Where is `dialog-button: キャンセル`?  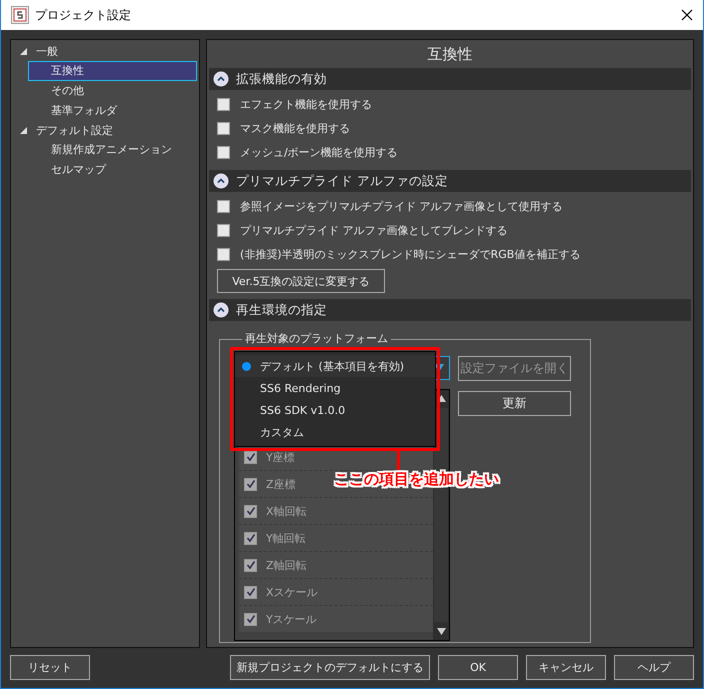
dialog-button: キャンセル is located at coordinates (566, 667).